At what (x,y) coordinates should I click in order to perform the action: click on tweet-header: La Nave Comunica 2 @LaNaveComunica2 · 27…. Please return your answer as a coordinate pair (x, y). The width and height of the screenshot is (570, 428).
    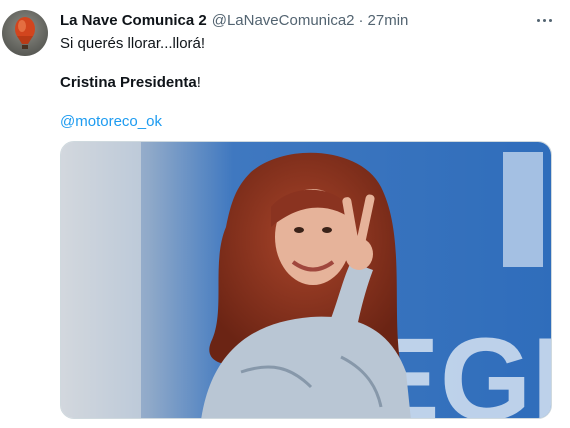
    Looking at the image, I should click on (234, 20).